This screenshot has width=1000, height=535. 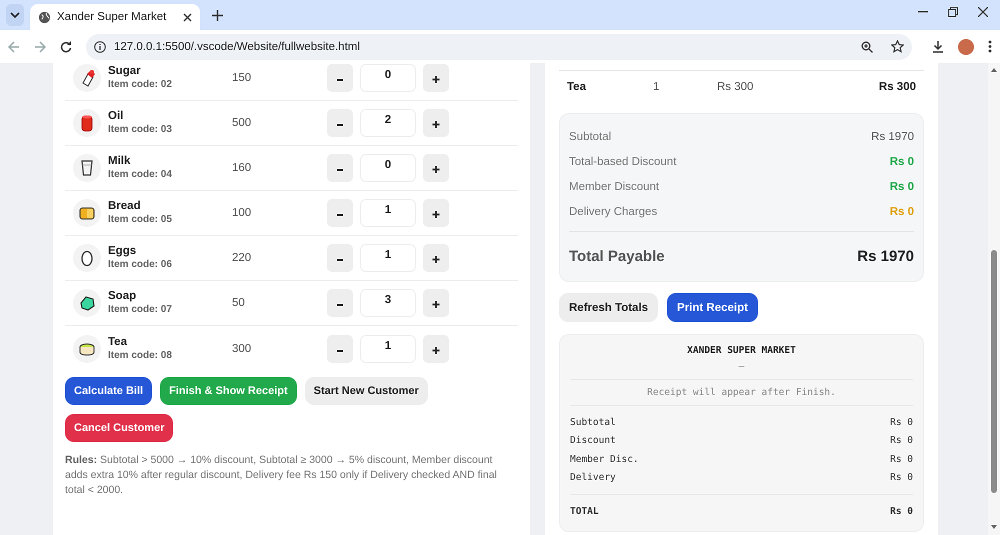 What do you see at coordinates (281, 475) in the screenshot?
I see `rules-text: Rules: Subtotal > 5000 → 10% discount, Subtotal ≥ 3000 → 5% discount, Member discount adds extra 10% after regular discount, Delivery fee Rs 150 only if Delivery checked AND final total < 2000.` at bounding box center [281, 475].